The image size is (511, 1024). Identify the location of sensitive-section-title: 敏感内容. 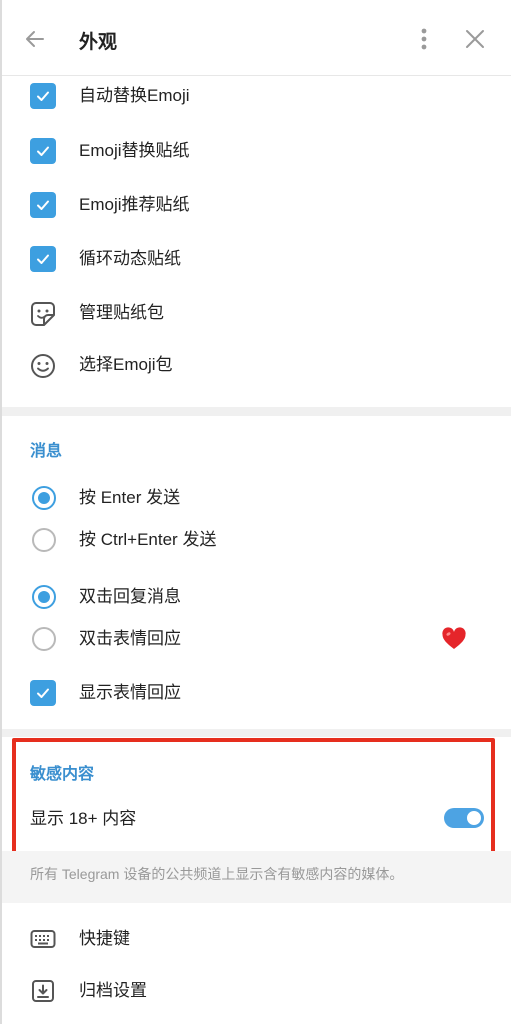
(62, 774).